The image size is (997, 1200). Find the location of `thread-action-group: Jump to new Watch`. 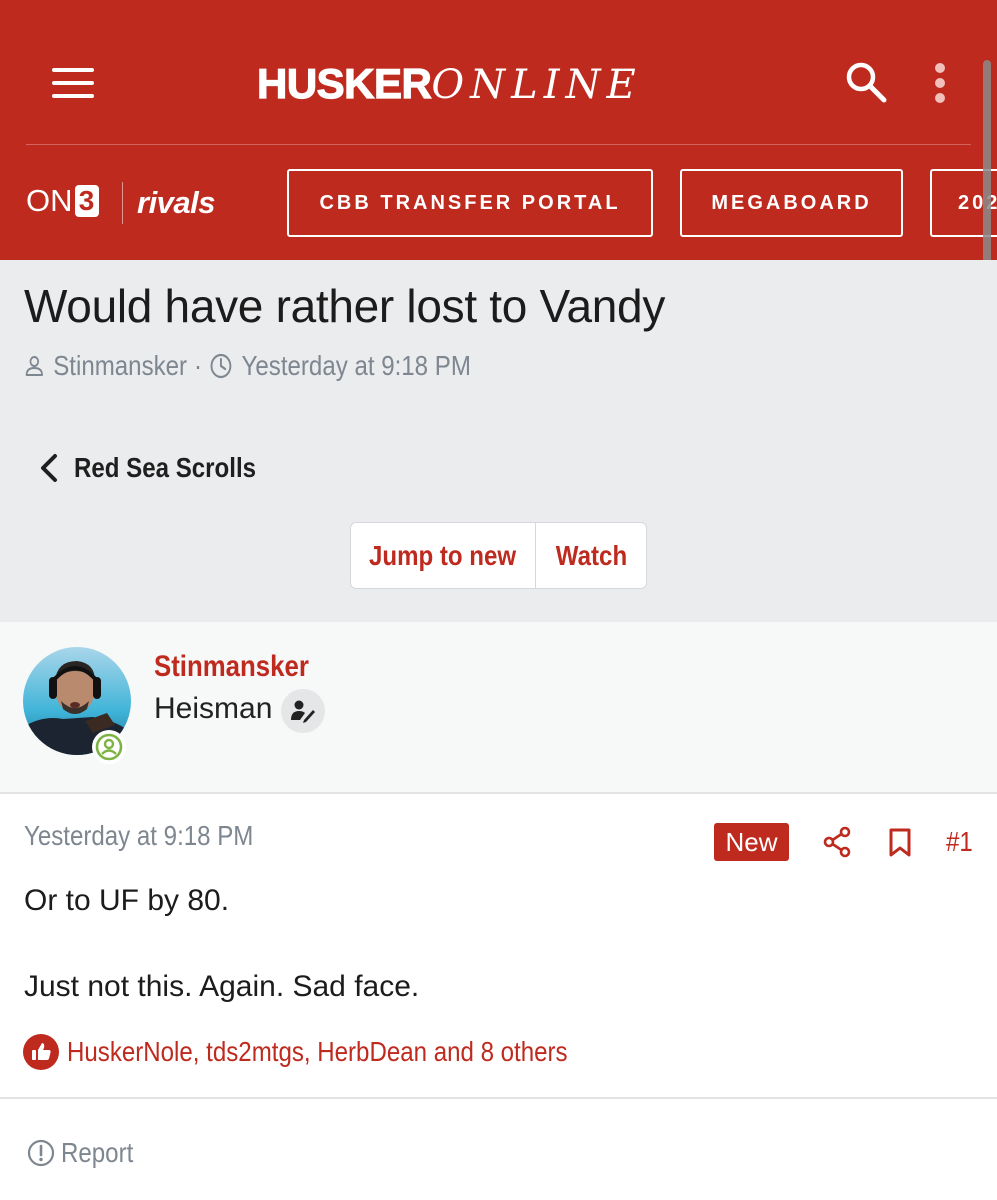

thread-action-group: Jump to new Watch is located at coordinates (498, 555).